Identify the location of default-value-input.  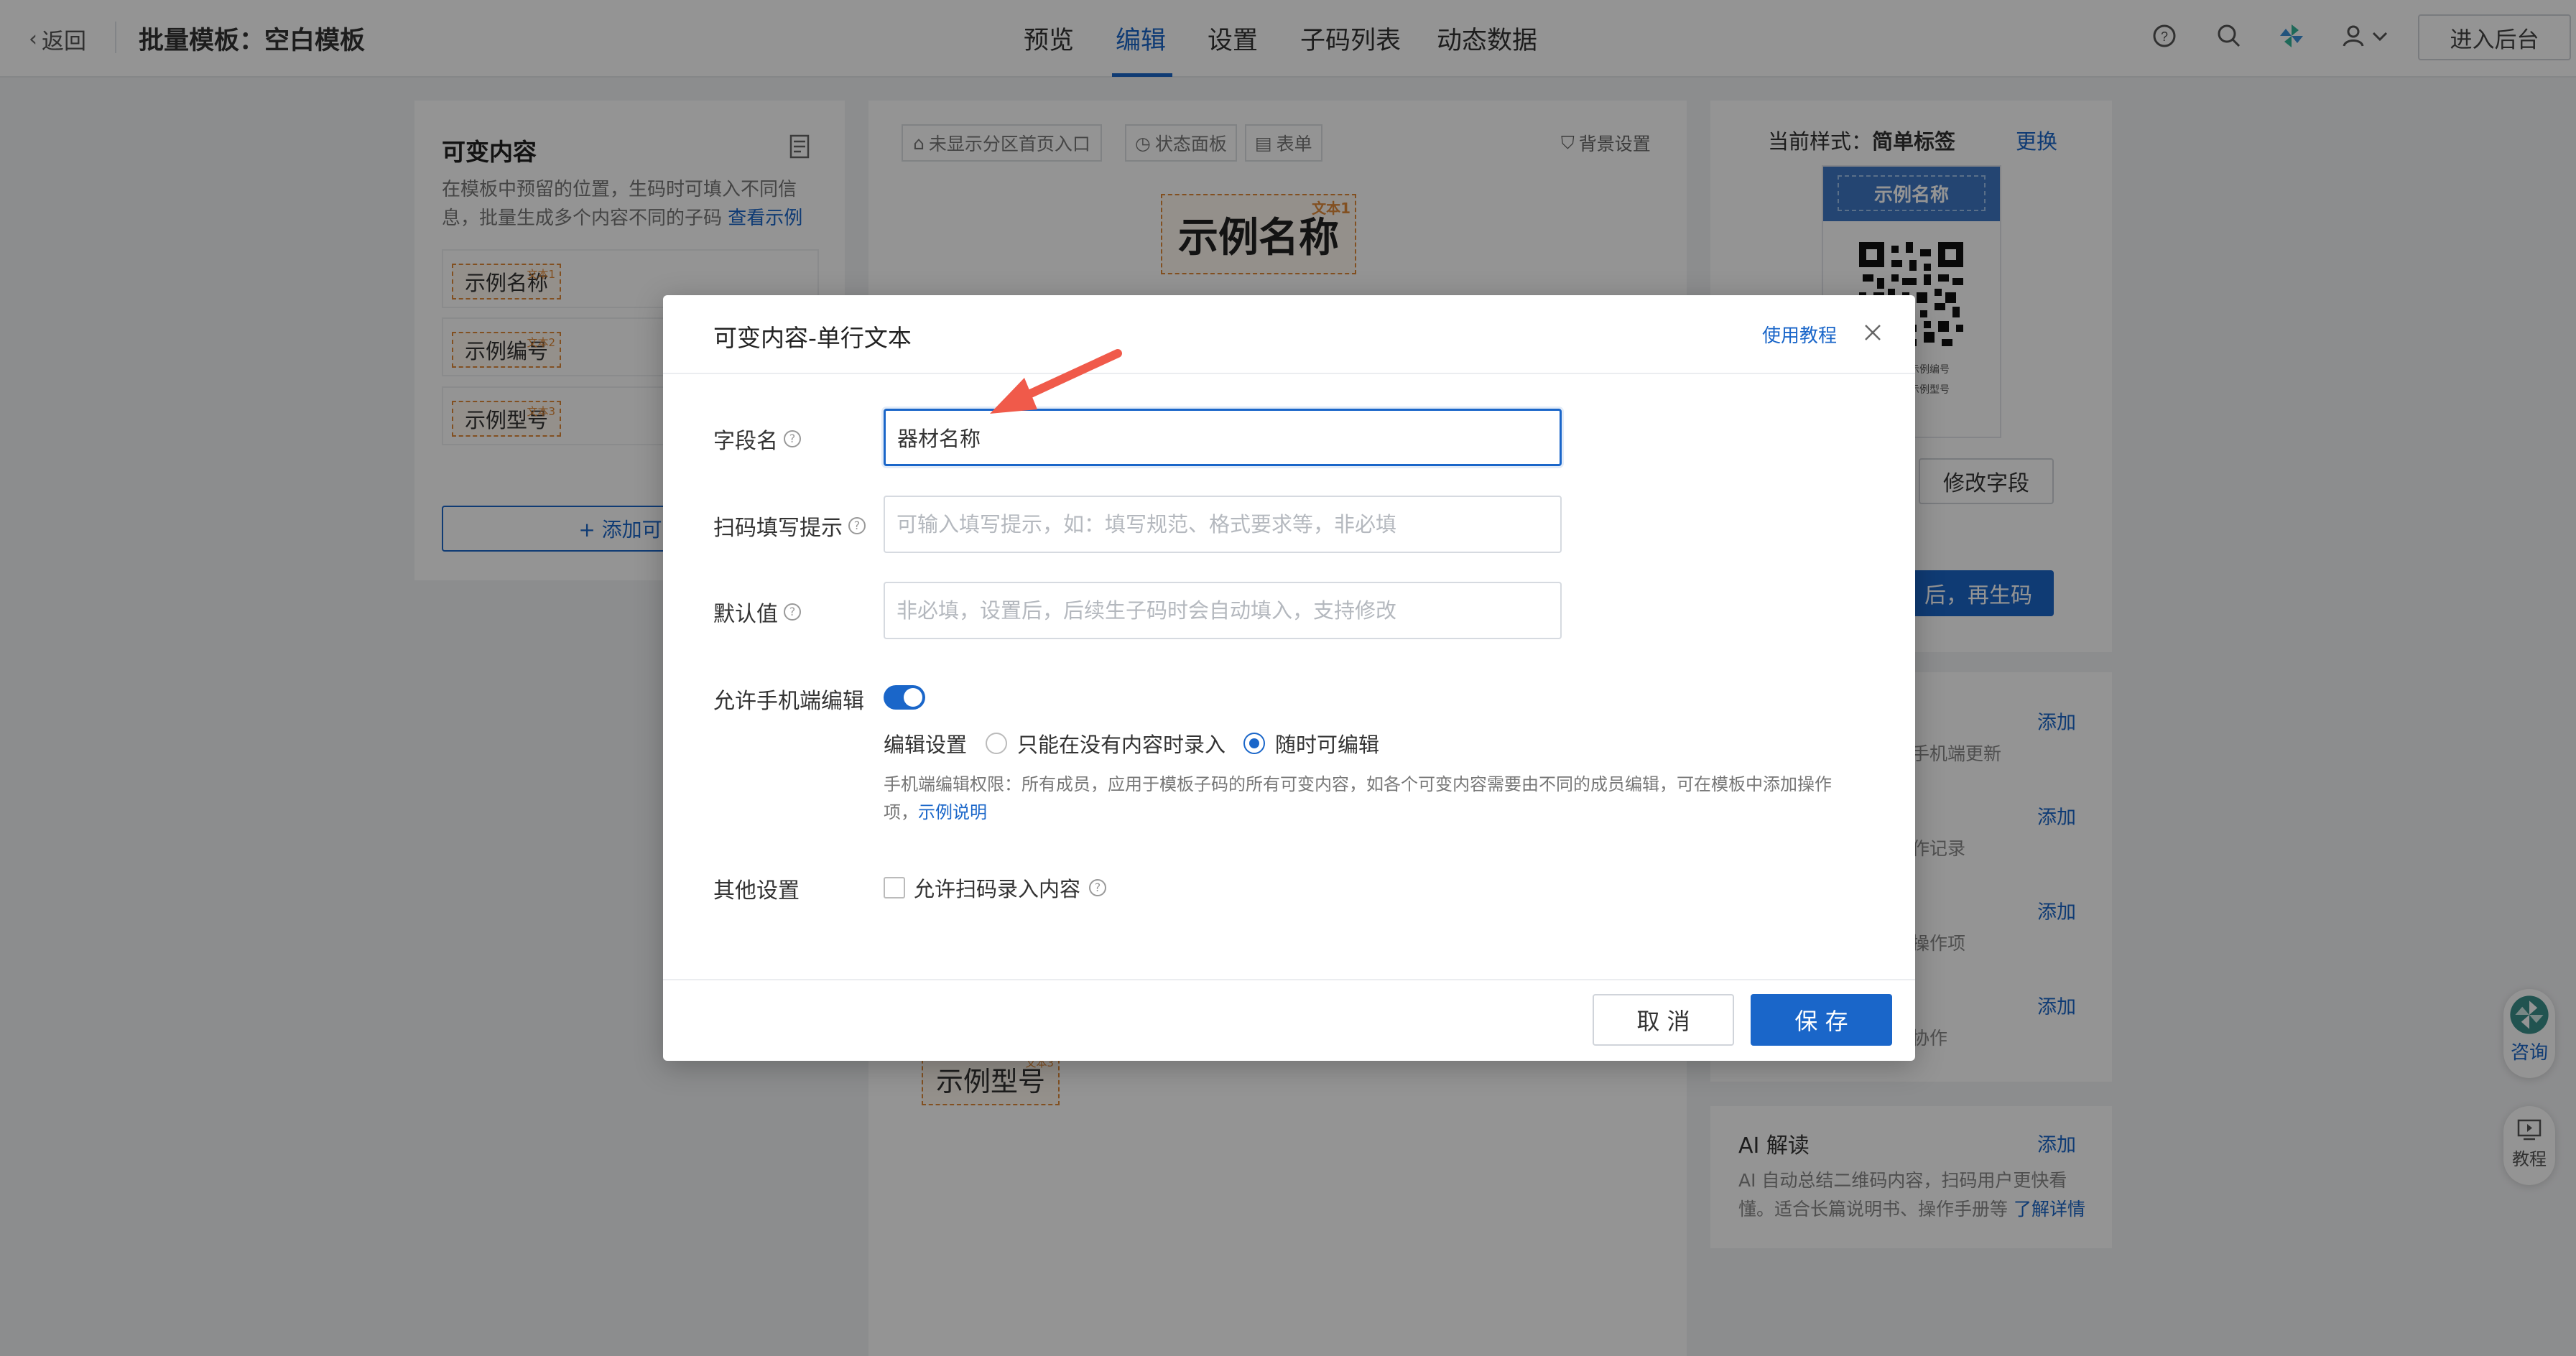
(1223, 610).